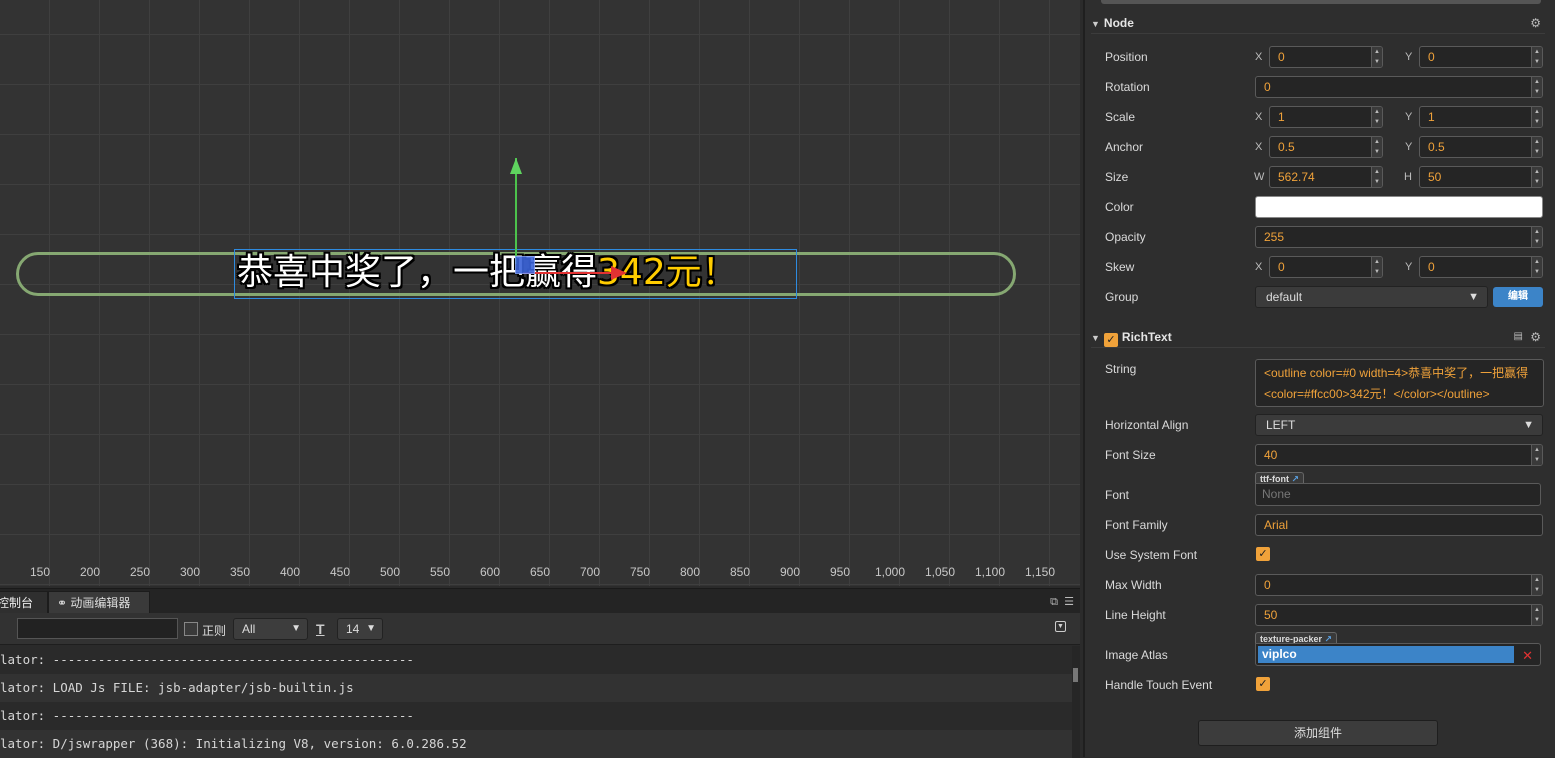 This screenshot has width=1555, height=758. Describe the element at coordinates (1326, 177) in the screenshot. I see `size-w-field: 562.74 ▲ ▼` at that location.